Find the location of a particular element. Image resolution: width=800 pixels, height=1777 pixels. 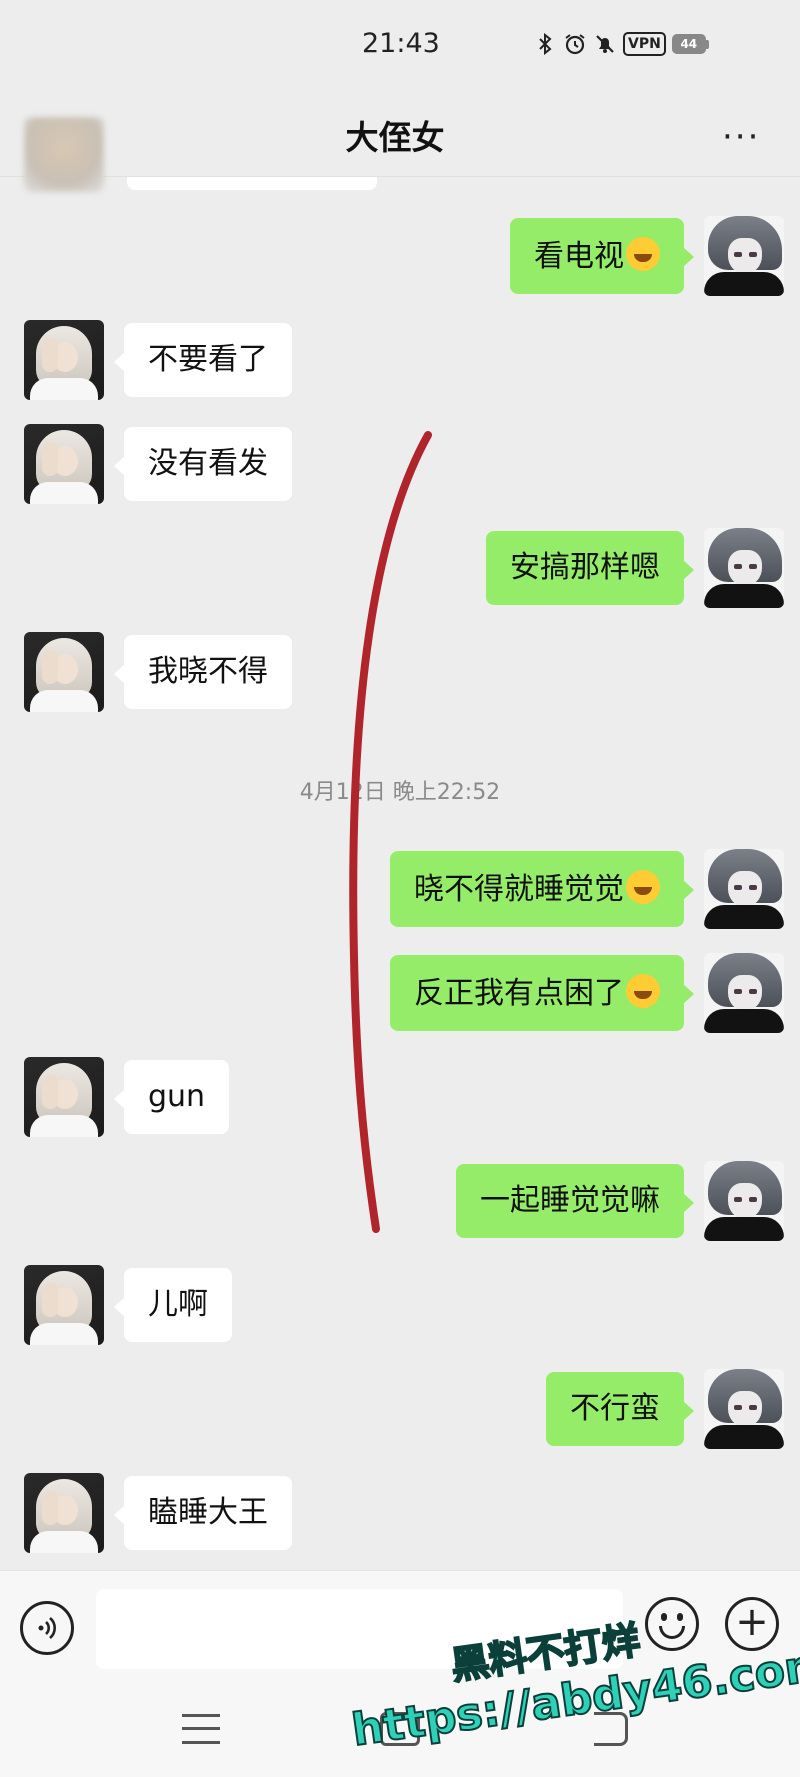

message-incoming: 没有看发 is located at coordinates (158, 464).